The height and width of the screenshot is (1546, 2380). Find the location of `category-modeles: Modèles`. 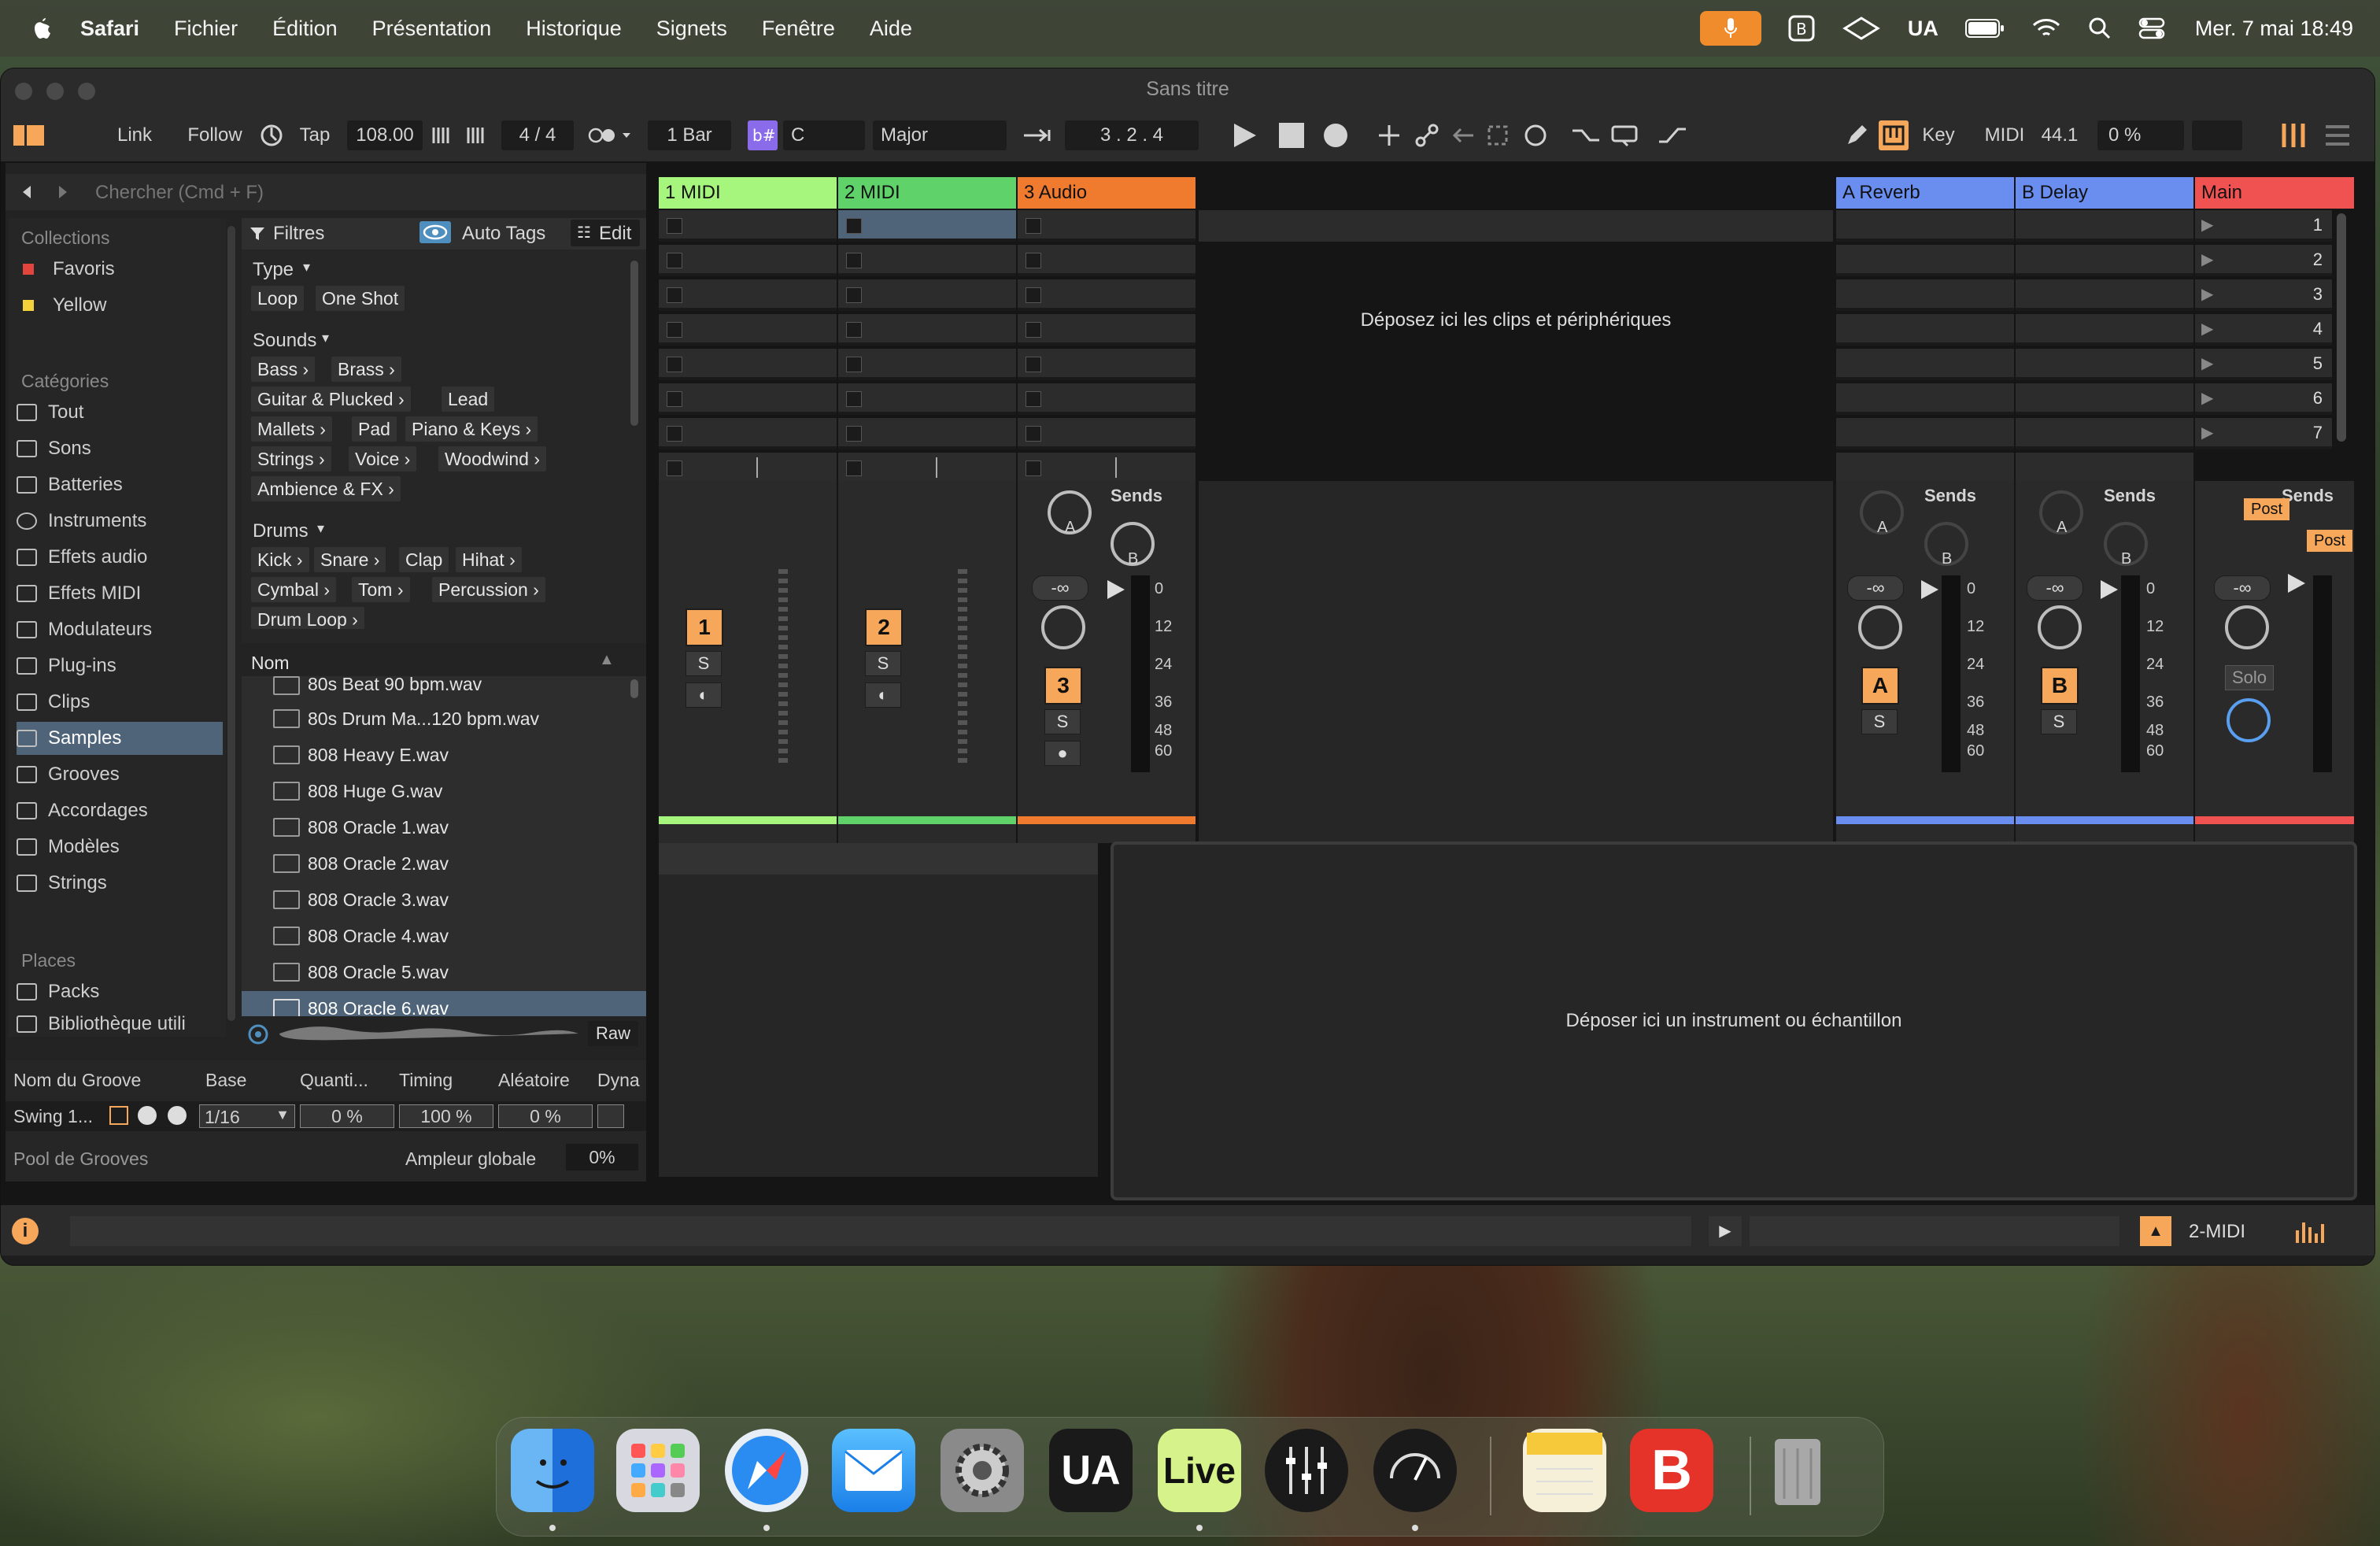

category-modeles: Modèles is located at coordinates (120, 847).